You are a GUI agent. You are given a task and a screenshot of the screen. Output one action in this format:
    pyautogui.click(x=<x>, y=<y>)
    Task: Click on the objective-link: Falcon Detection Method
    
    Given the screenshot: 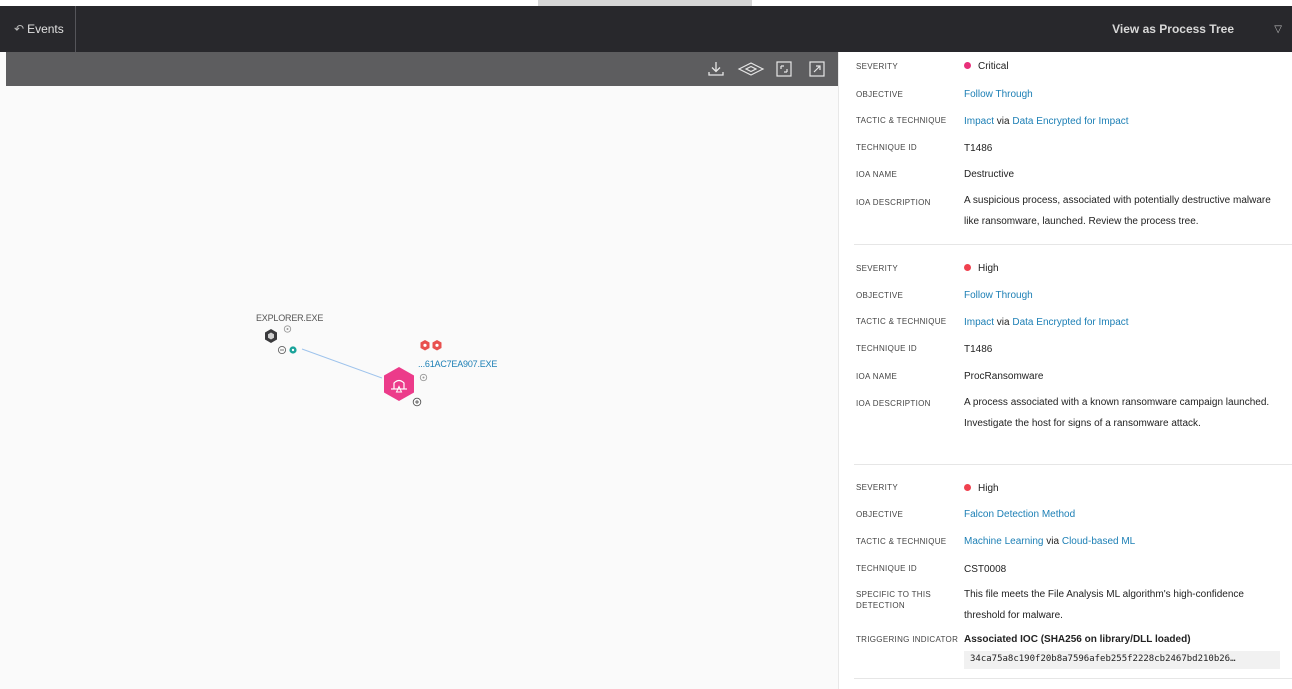 What is the action you would take?
    pyautogui.click(x=1019, y=514)
    